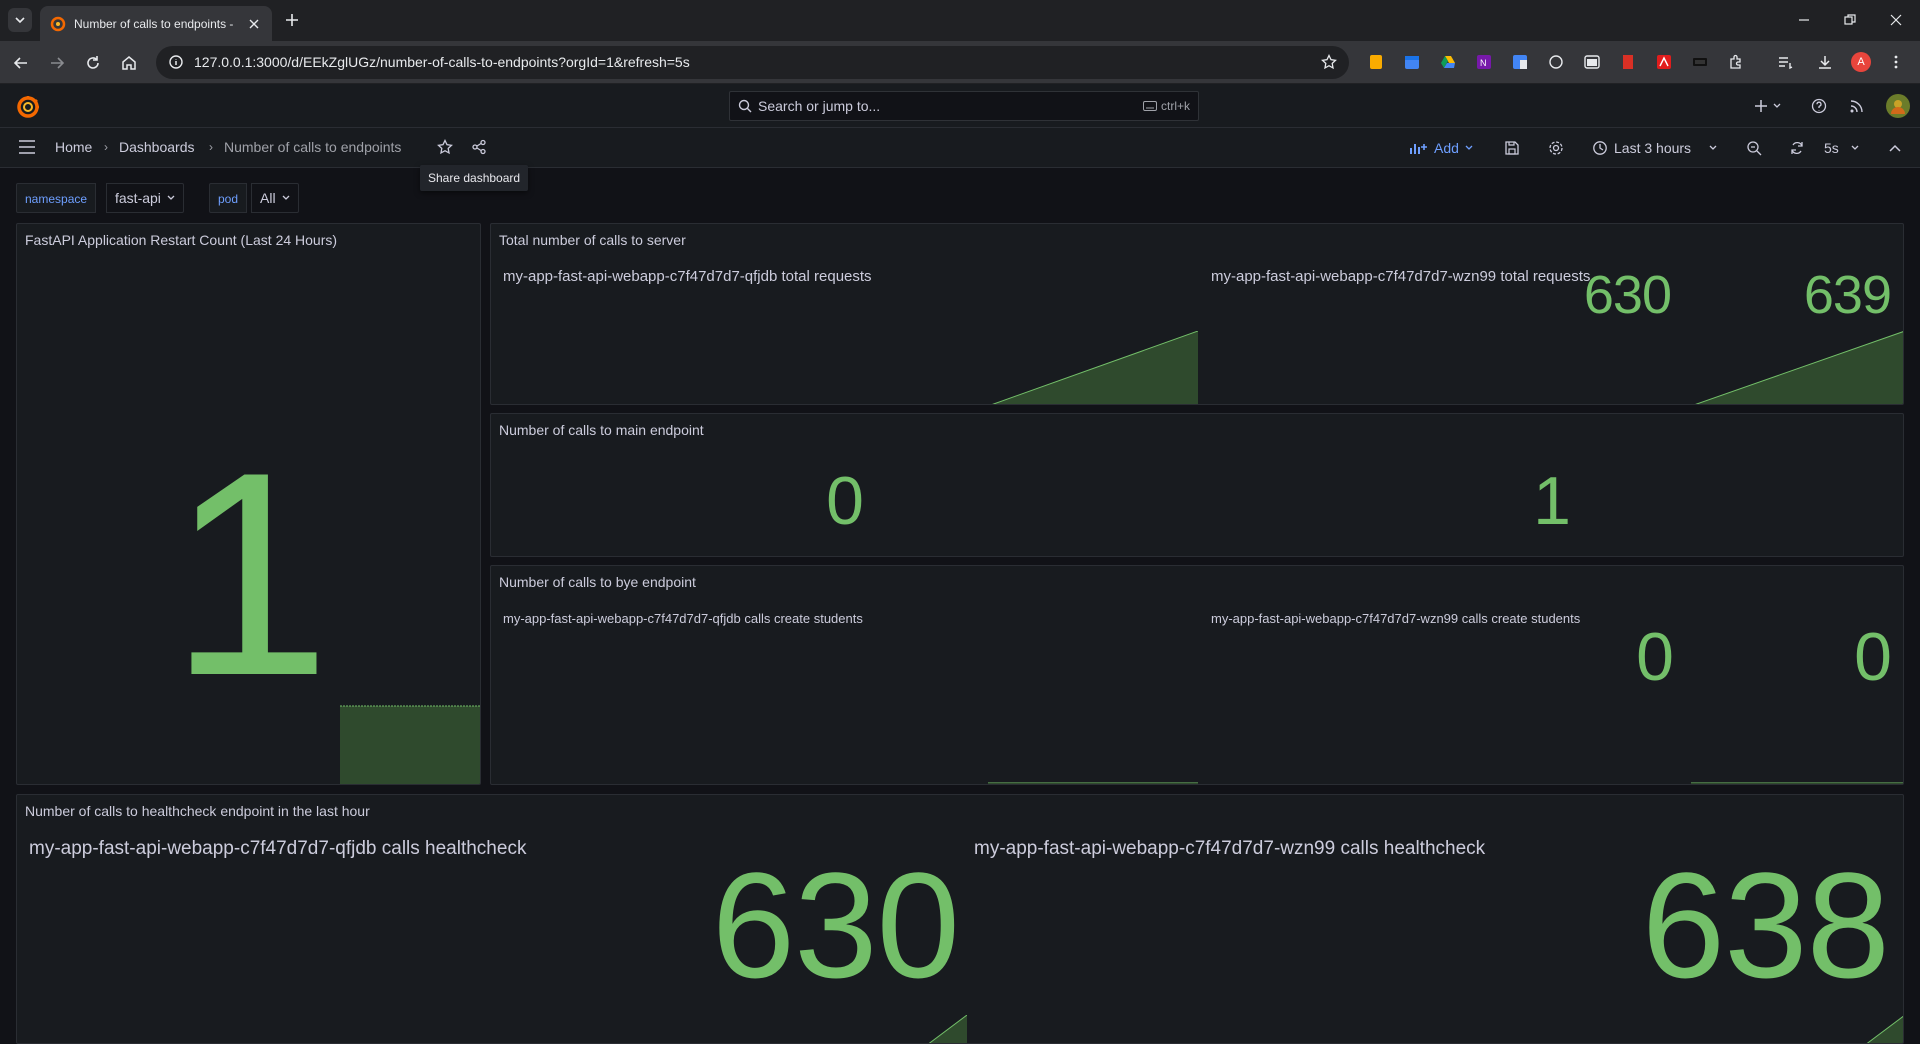 This screenshot has height=1044, width=1920. I want to click on tab-close-icon, so click(254, 24).